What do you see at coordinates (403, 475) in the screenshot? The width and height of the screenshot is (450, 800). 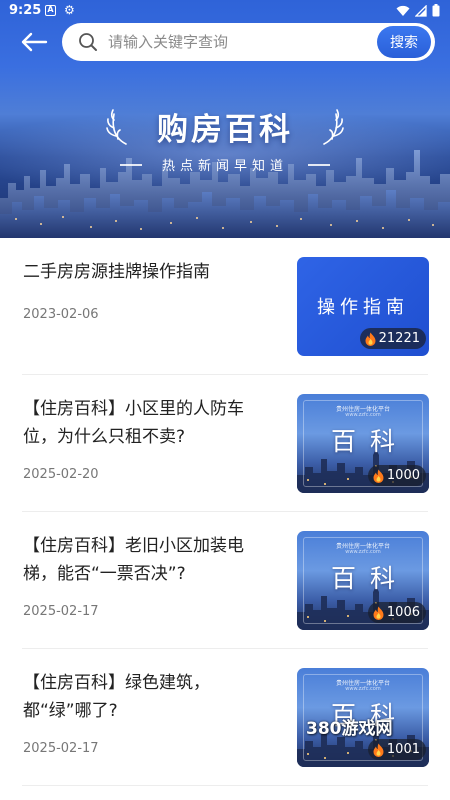 I see `views-count: 1000` at bounding box center [403, 475].